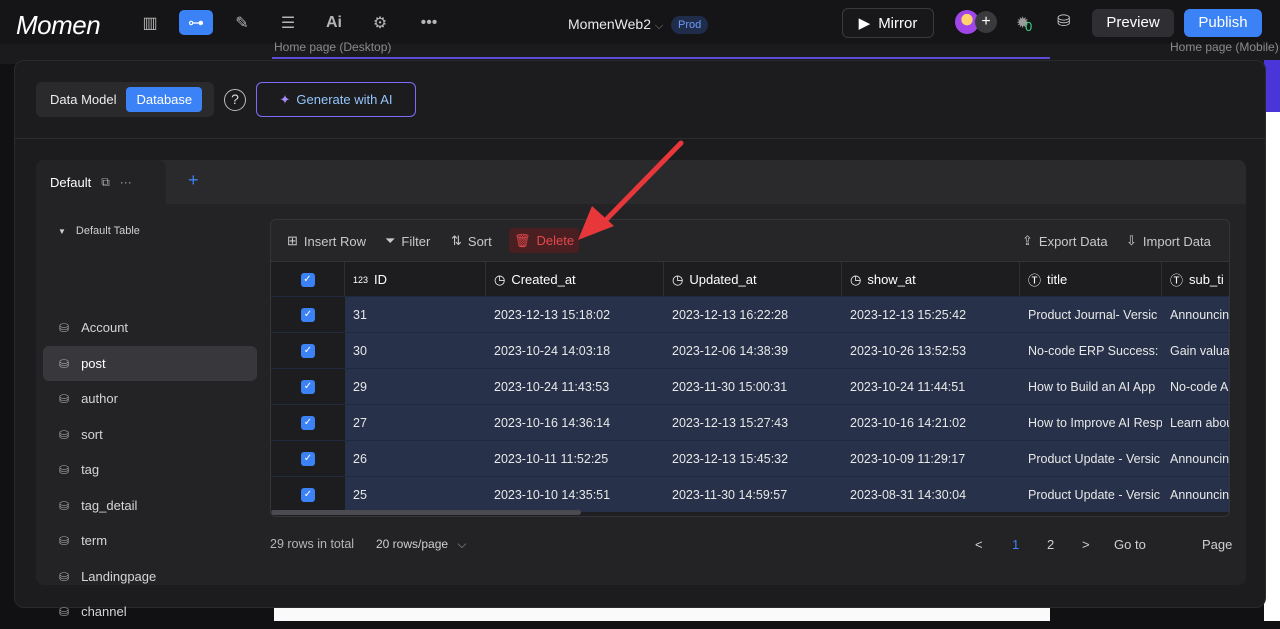 This screenshot has width=1280, height=629. What do you see at coordinates (150, 576) in the screenshot?
I see `sidebar-item-landingpage: ⛁ Landingpage` at bounding box center [150, 576].